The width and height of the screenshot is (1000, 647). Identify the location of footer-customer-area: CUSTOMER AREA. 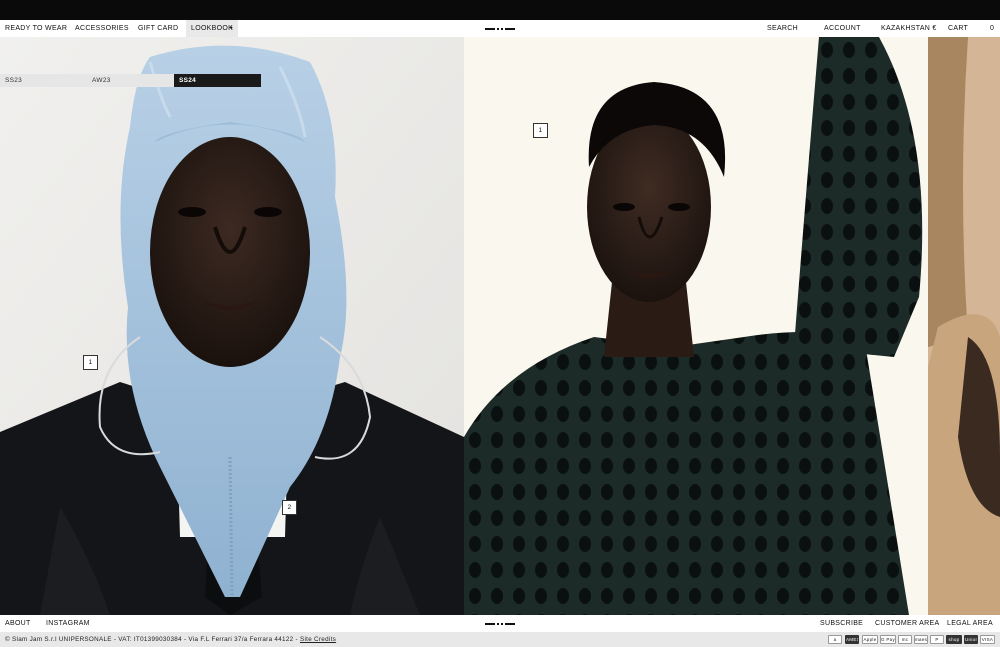
(907, 623).